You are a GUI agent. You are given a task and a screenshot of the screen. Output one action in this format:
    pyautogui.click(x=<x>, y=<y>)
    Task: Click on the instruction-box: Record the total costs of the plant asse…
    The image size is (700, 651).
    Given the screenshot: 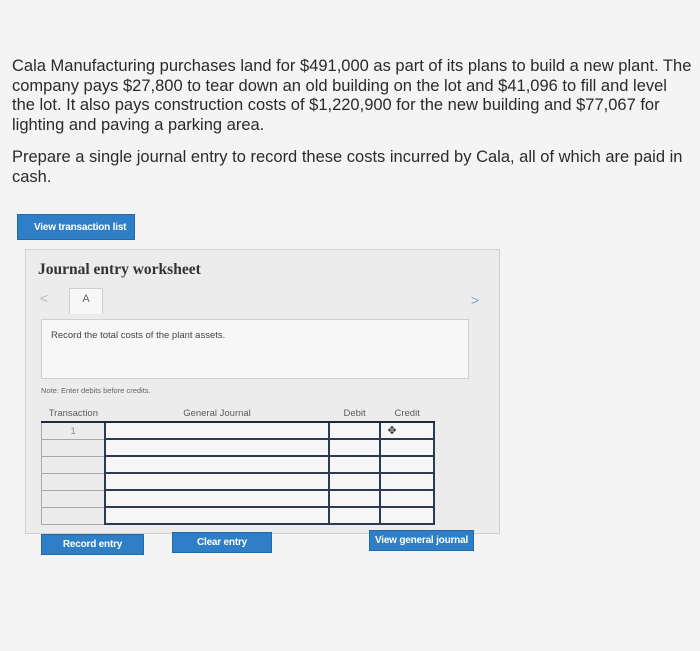 What is the action you would take?
    pyautogui.click(x=255, y=349)
    